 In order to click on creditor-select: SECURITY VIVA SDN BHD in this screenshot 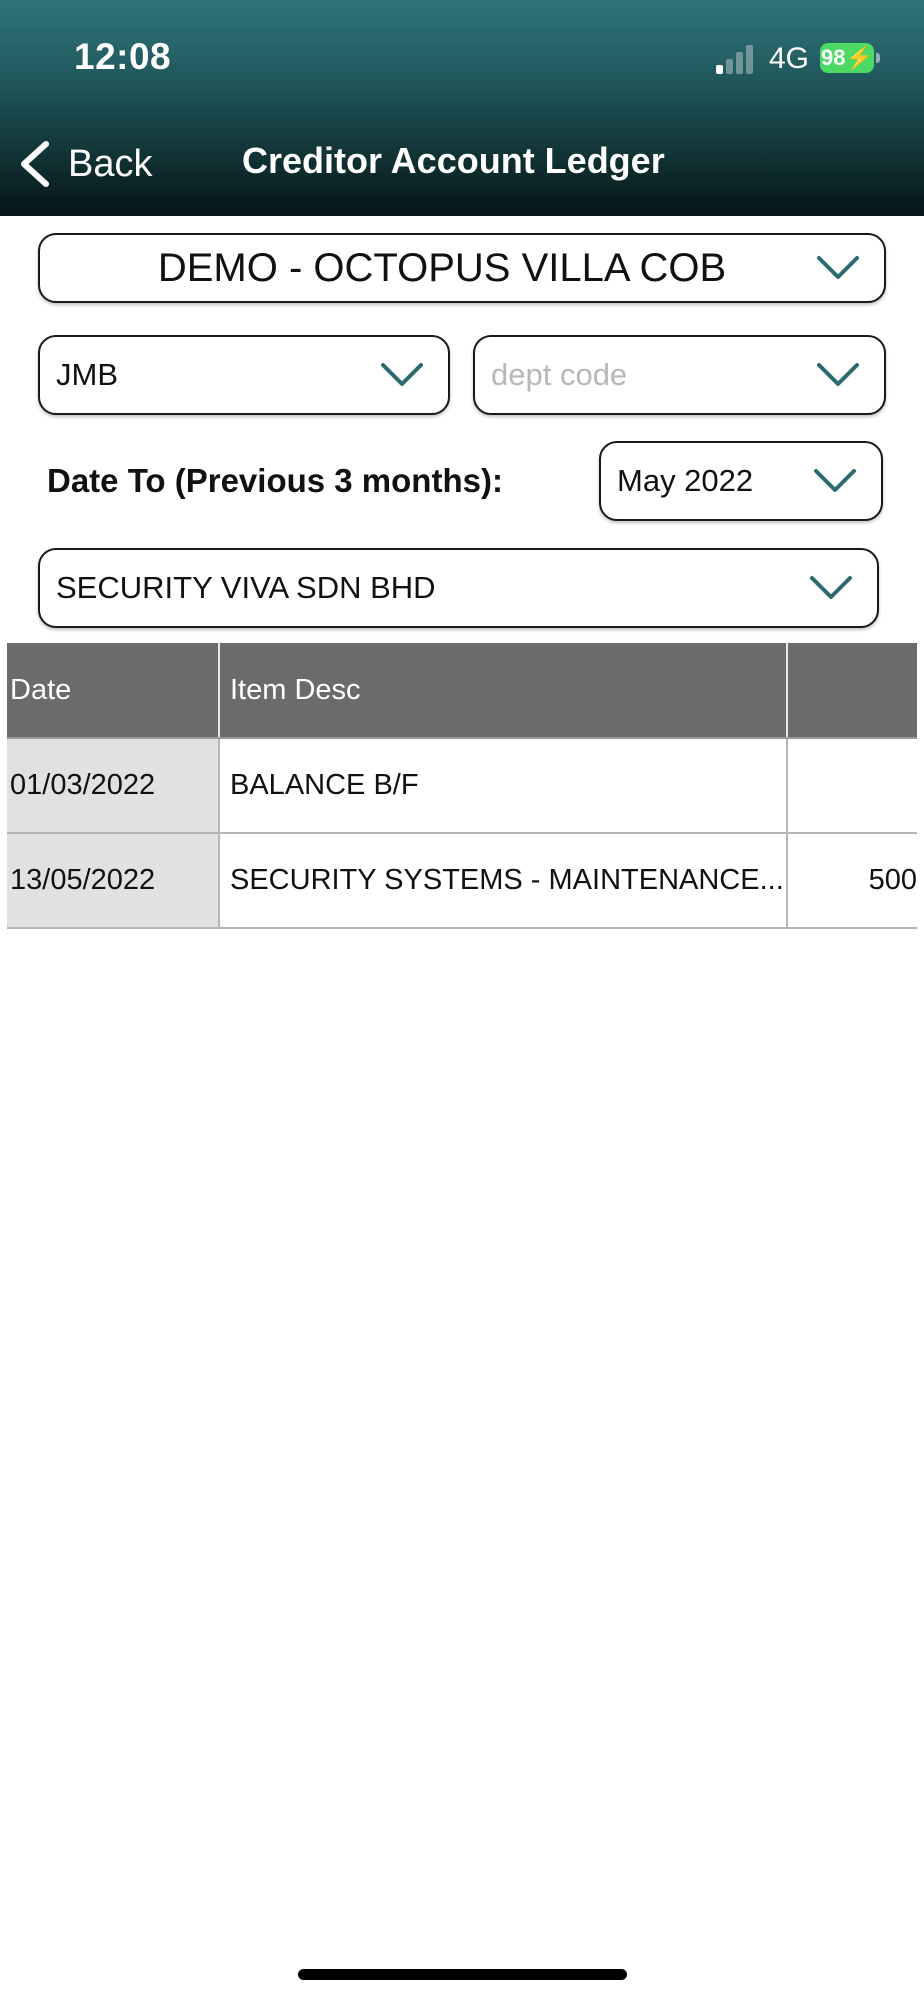, I will do `click(458, 588)`.